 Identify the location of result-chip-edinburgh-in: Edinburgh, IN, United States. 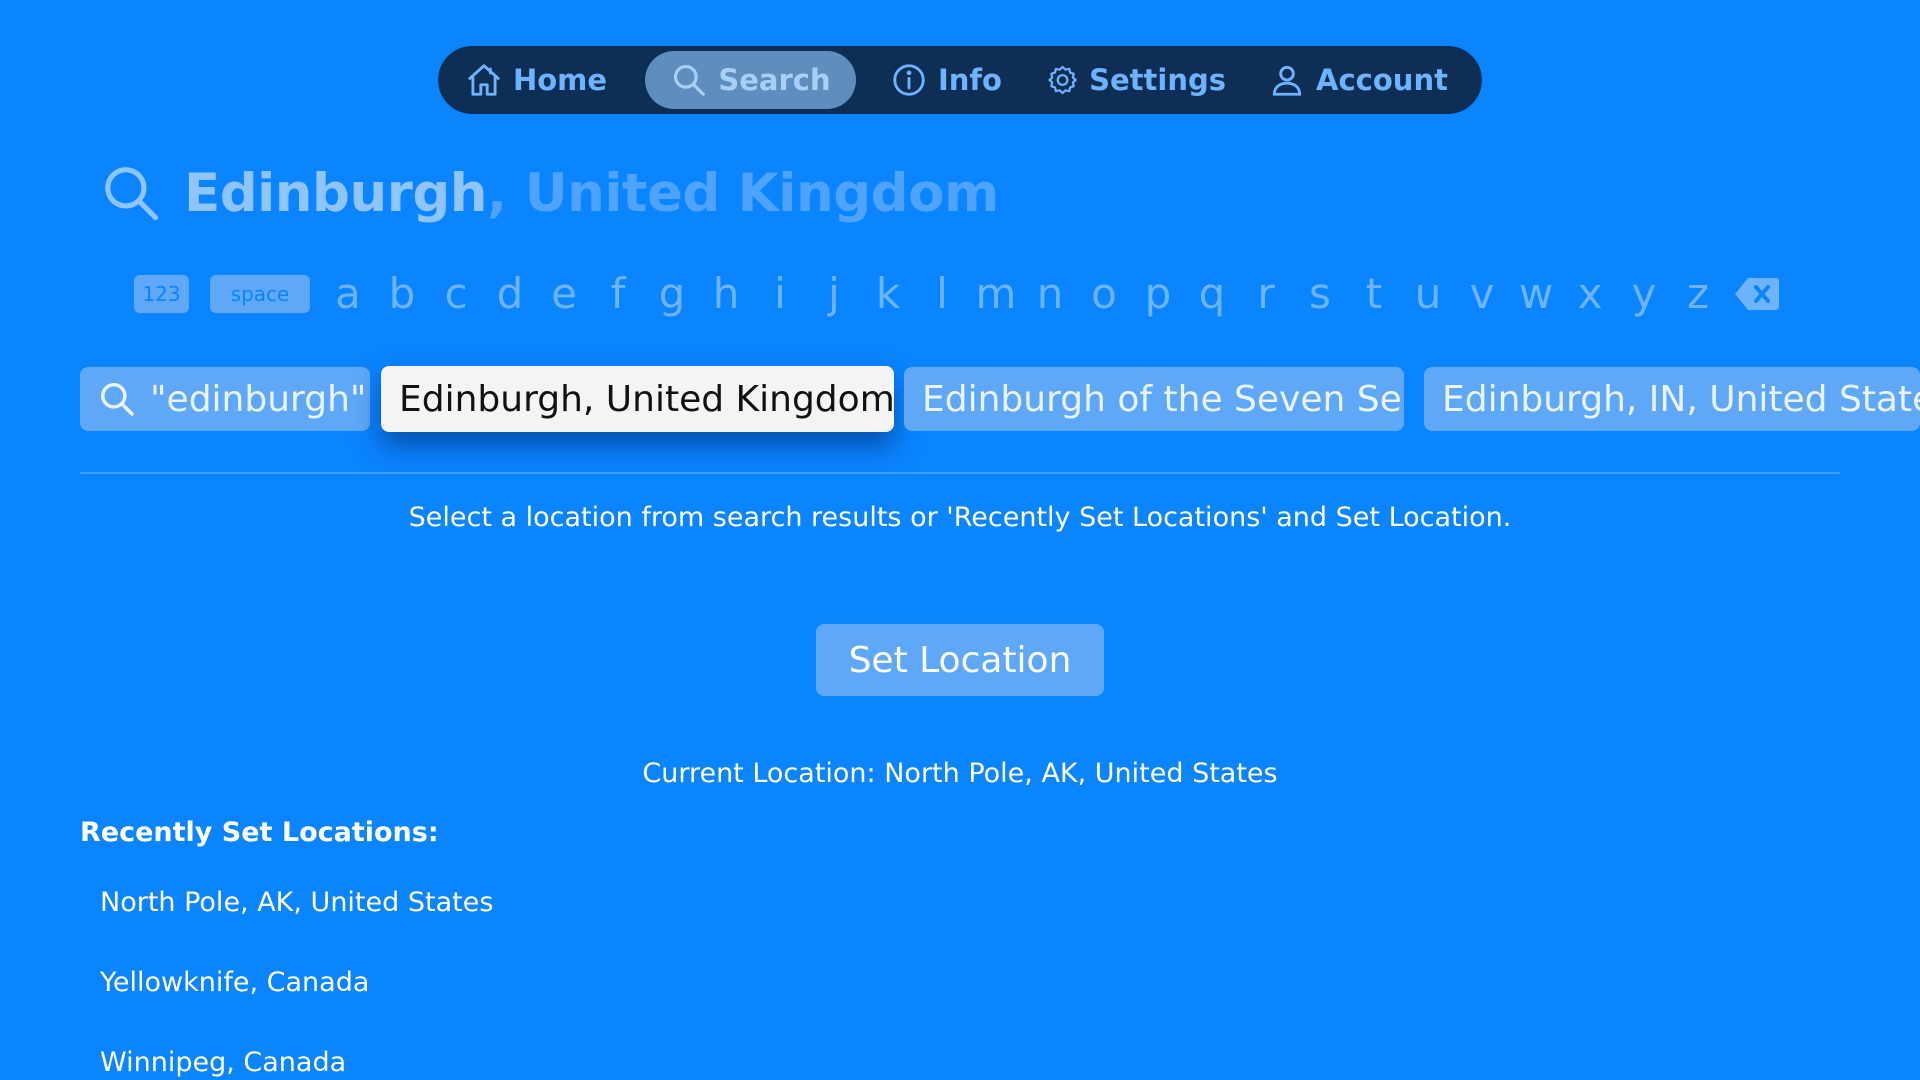
(1672, 399).